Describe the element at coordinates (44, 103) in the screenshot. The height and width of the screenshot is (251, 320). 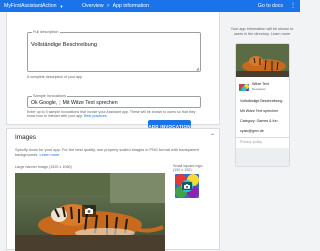
I see `invocation-prefix: Ok Google,` at that location.